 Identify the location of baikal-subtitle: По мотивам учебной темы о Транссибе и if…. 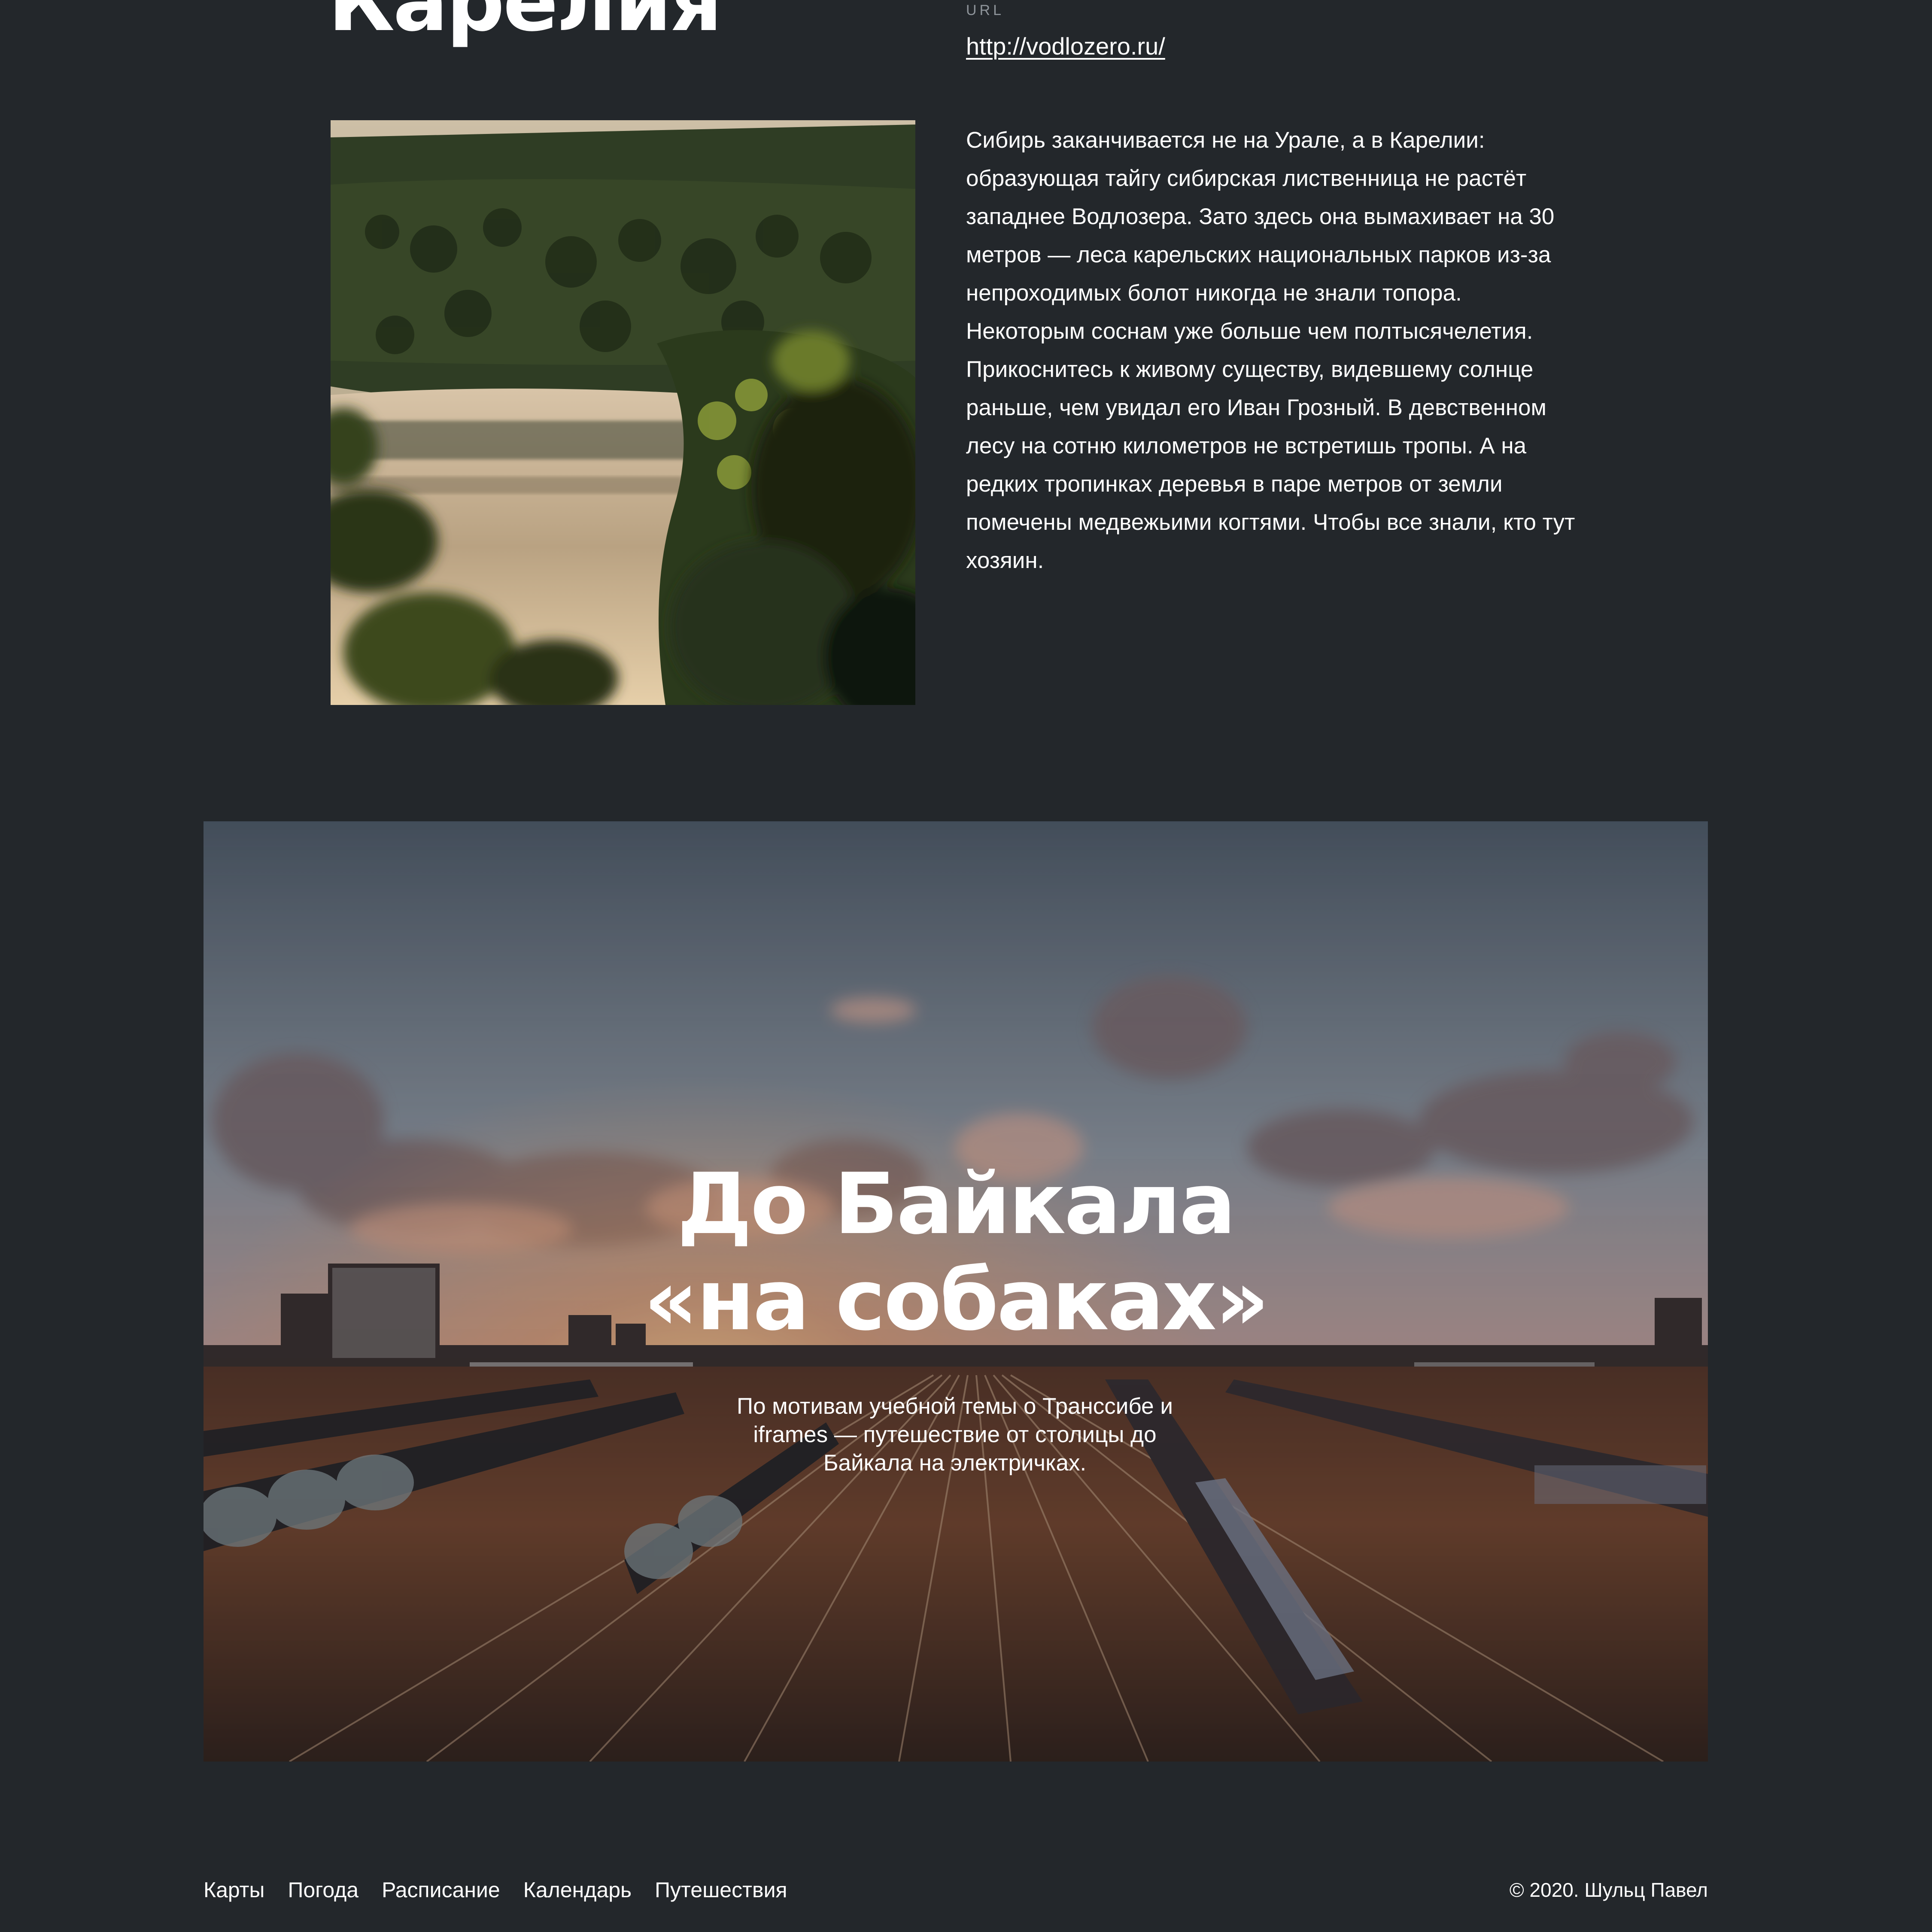
(955, 1435).